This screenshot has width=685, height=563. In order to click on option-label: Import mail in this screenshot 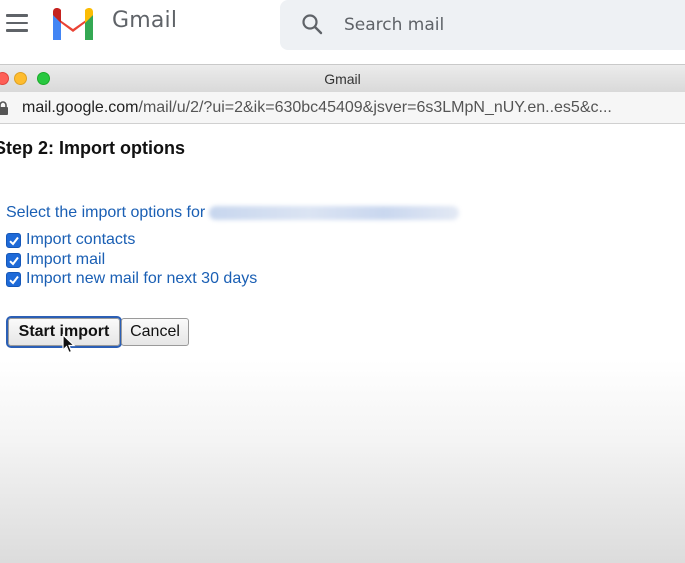, I will do `click(65, 260)`.